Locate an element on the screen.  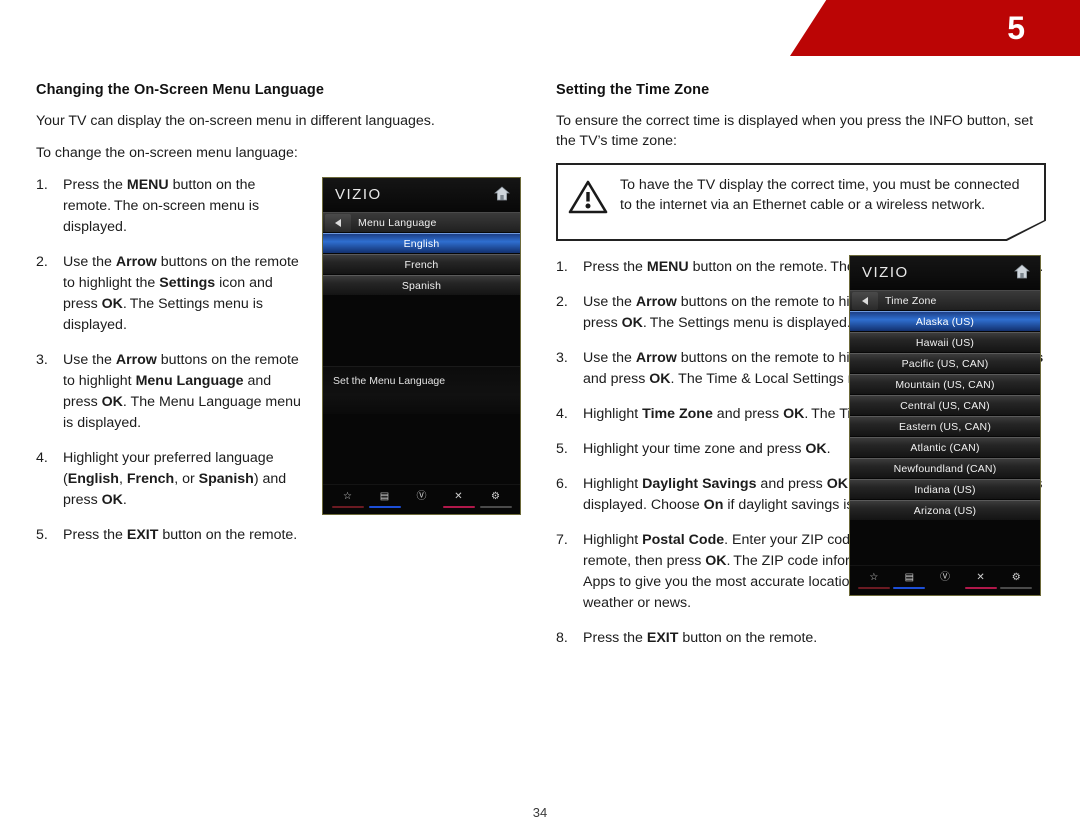
tv-osd-title-bar: Menu Language is located at coordinates (421, 222).